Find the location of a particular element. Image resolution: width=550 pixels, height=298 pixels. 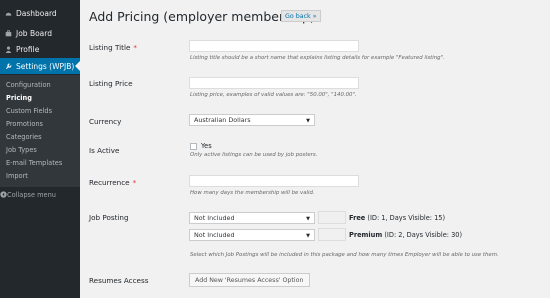

job-posting-premium-label: Premium (ID: 2, Days Visible: 30) is located at coordinates (405, 235).